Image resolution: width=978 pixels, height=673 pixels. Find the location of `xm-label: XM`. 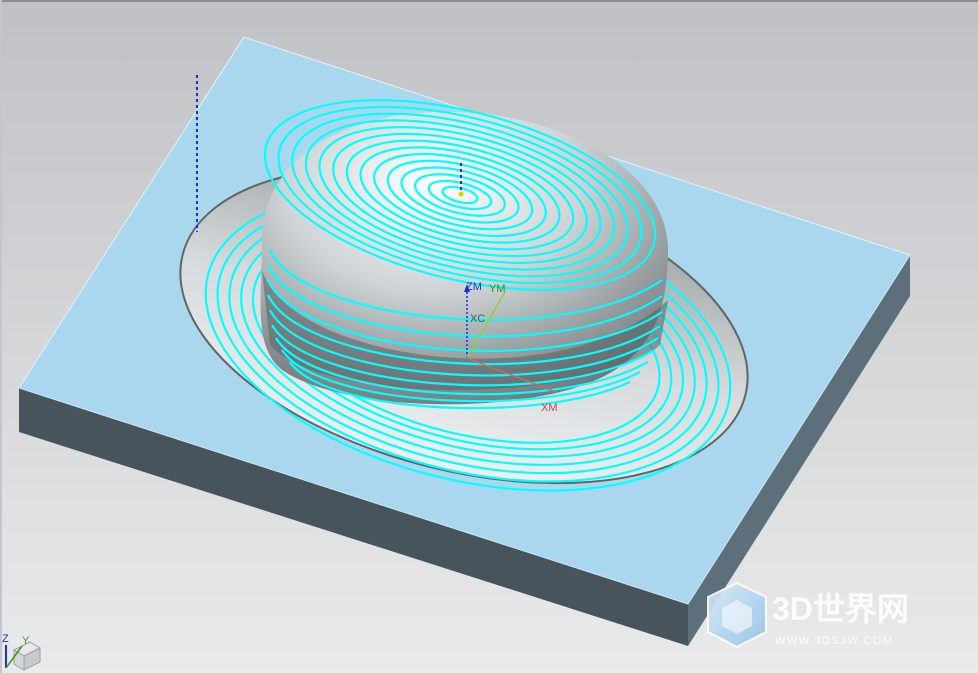

xm-label: XM is located at coordinates (549, 408).